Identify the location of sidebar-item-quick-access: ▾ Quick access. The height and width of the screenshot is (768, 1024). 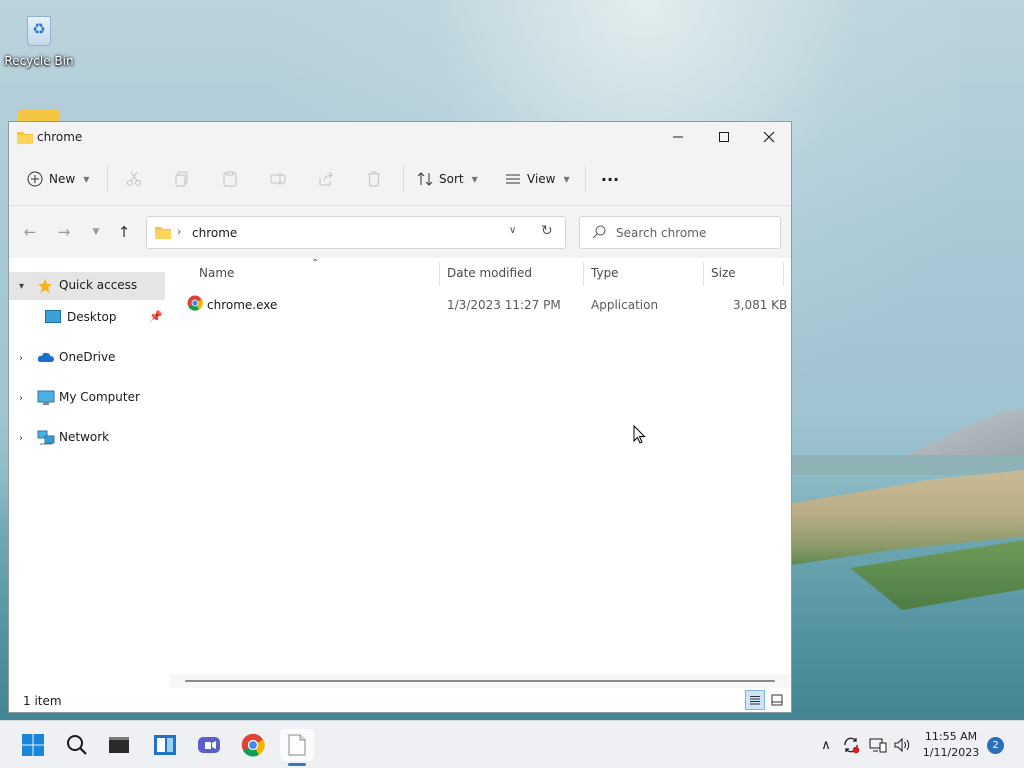
(87, 286).